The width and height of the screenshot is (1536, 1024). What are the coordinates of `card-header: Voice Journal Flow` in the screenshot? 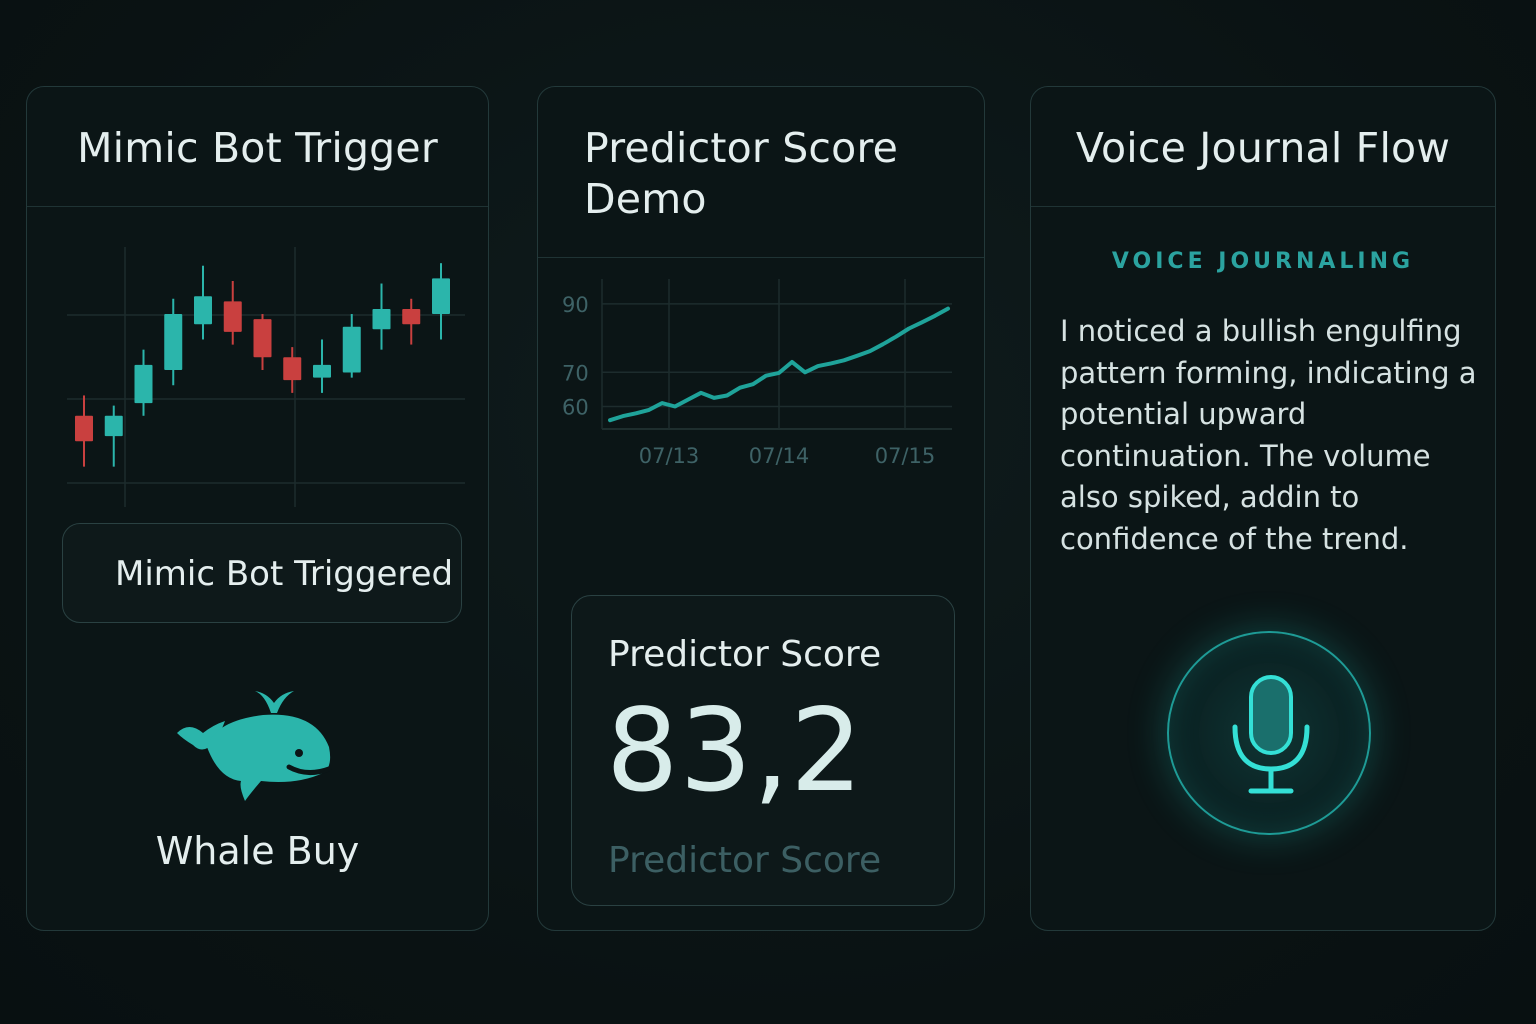 It's located at (1263, 147).